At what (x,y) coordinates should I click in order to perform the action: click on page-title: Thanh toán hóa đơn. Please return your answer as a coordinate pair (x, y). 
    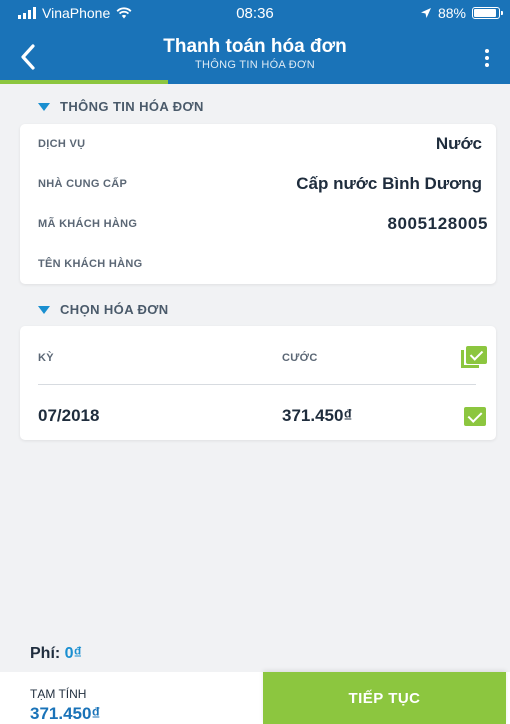
    Looking at the image, I should click on (255, 46).